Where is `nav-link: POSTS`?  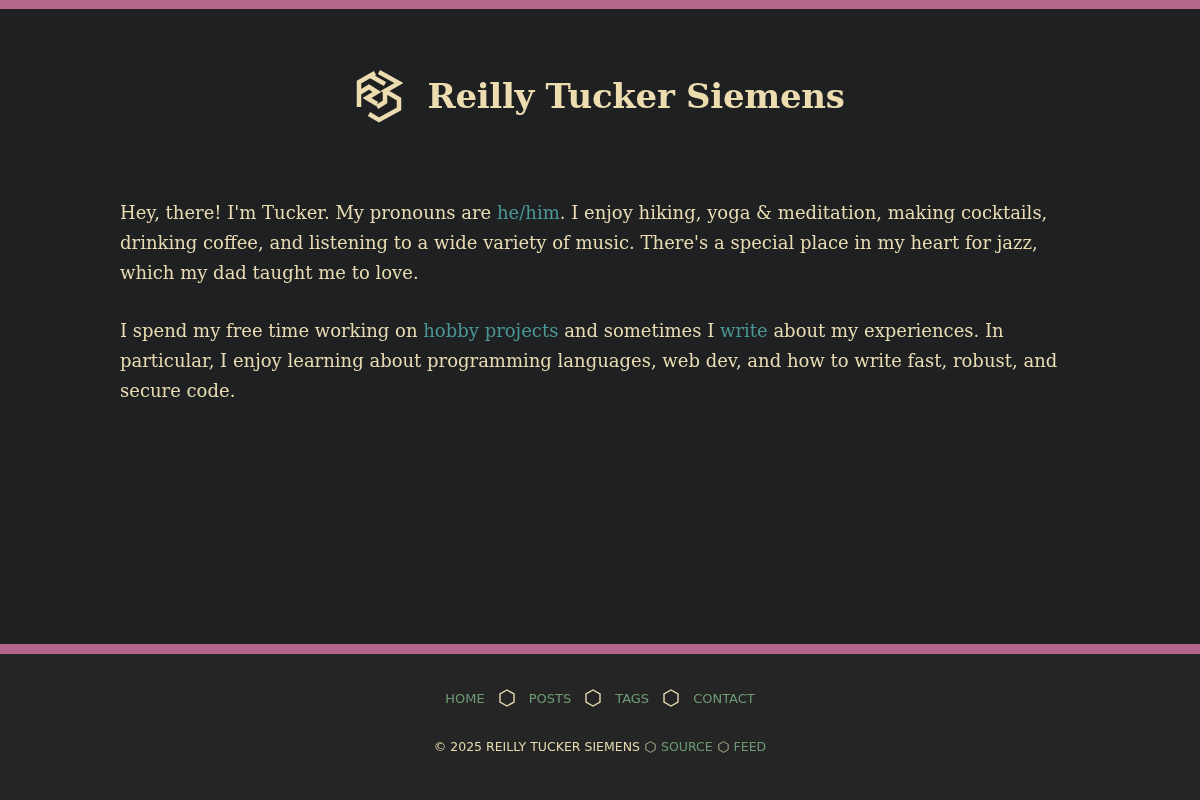 nav-link: POSTS is located at coordinates (550, 698).